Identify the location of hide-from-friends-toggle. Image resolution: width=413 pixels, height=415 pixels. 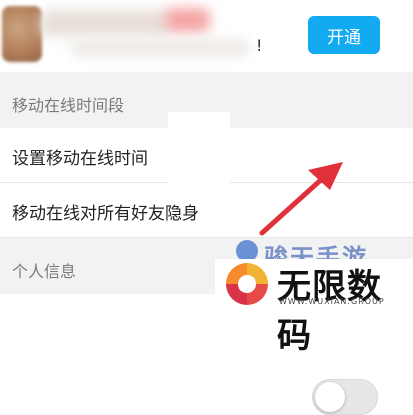
(345, 397).